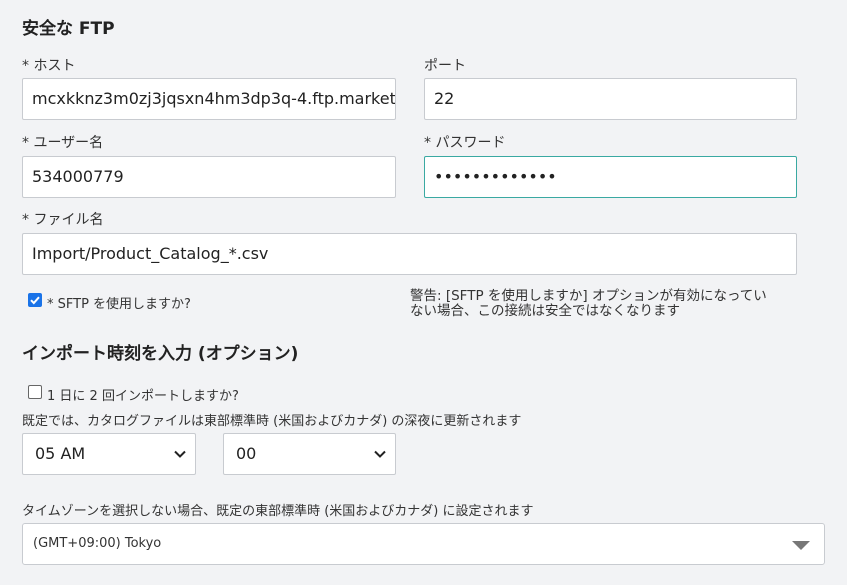 The image size is (847, 585). I want to click on hour-select: 05 AM, so click(109, 454).